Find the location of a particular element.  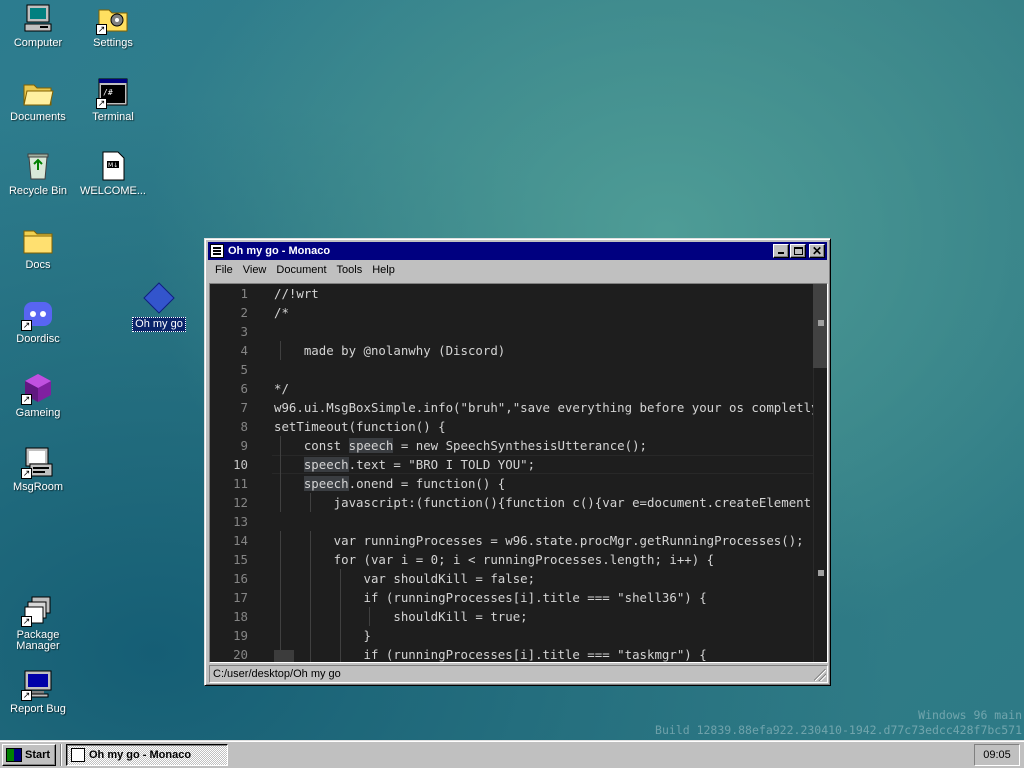

taskbar-item-label: Oh my go - Monaco is located at coordinates (140, 754).